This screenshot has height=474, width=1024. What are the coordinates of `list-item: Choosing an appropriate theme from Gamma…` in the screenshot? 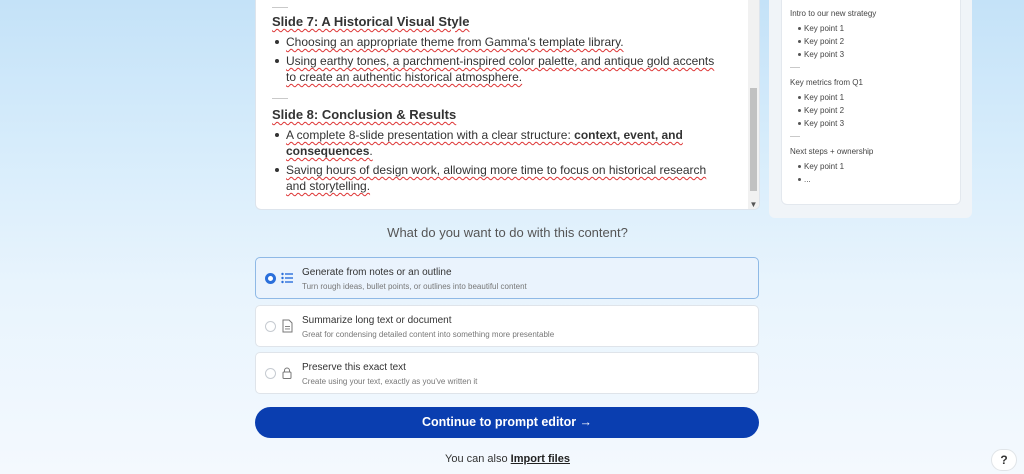 It's located at (500, 42).